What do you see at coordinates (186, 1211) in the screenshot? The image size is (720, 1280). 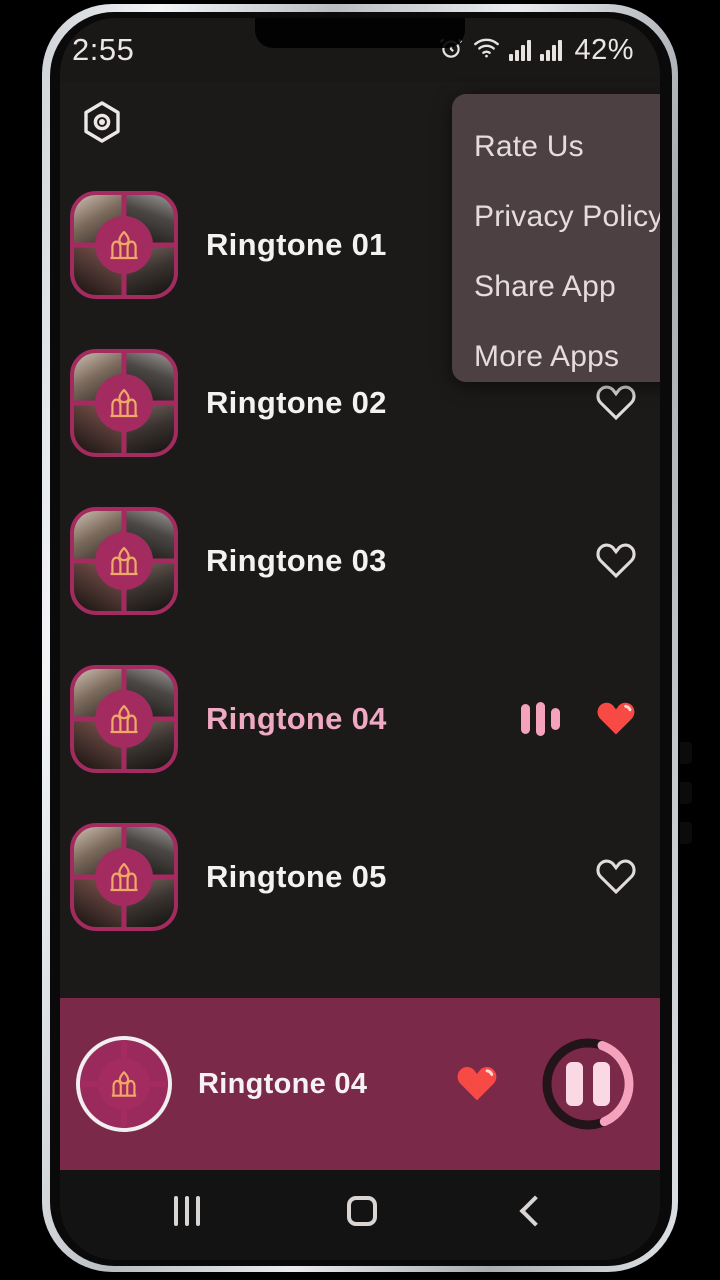 I see `recents-icon` at bounding box center [186, 1211].